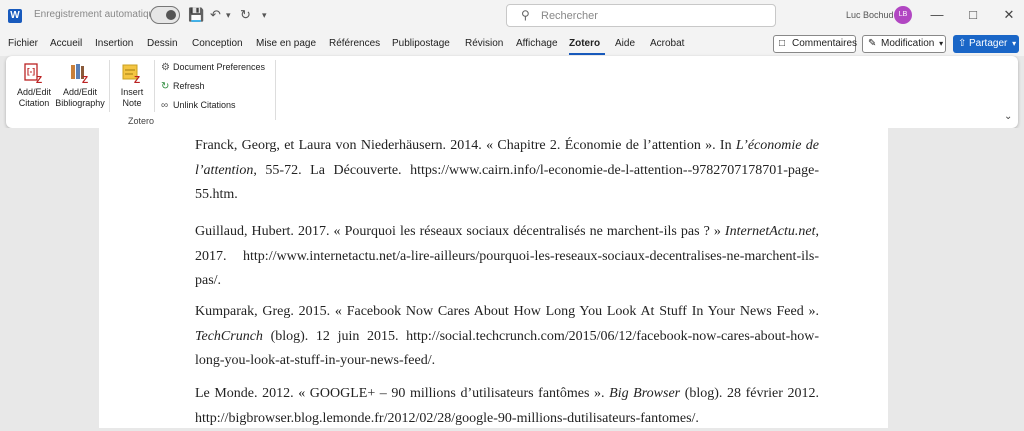  Describe the element at coordinates (80, 103) in the screenshot. I see `add-edit-bibliography-label-2: Bibliography` at that location.